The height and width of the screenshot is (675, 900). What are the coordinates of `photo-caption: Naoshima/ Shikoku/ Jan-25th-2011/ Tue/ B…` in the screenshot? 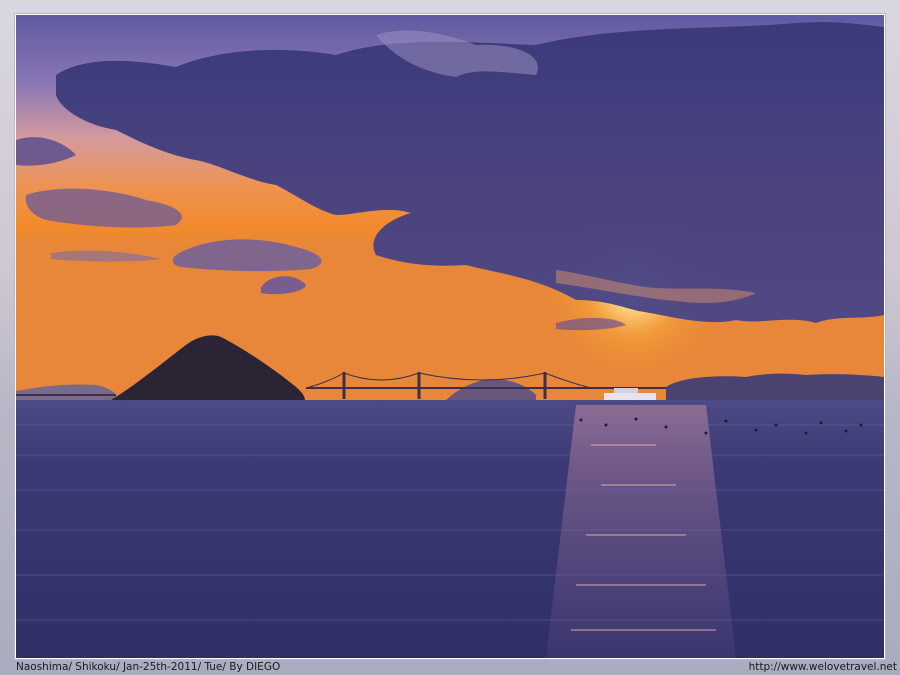 It's located at (148, 667).